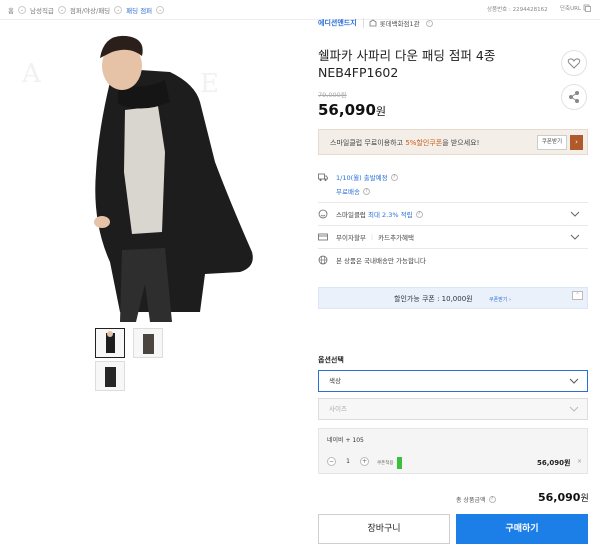  What do you see at coordinates (367, 143) in the screenshot?
I see `coupon-text-prefix: 스마일클럽 무료이용하고` at bounding box center [367, 143].